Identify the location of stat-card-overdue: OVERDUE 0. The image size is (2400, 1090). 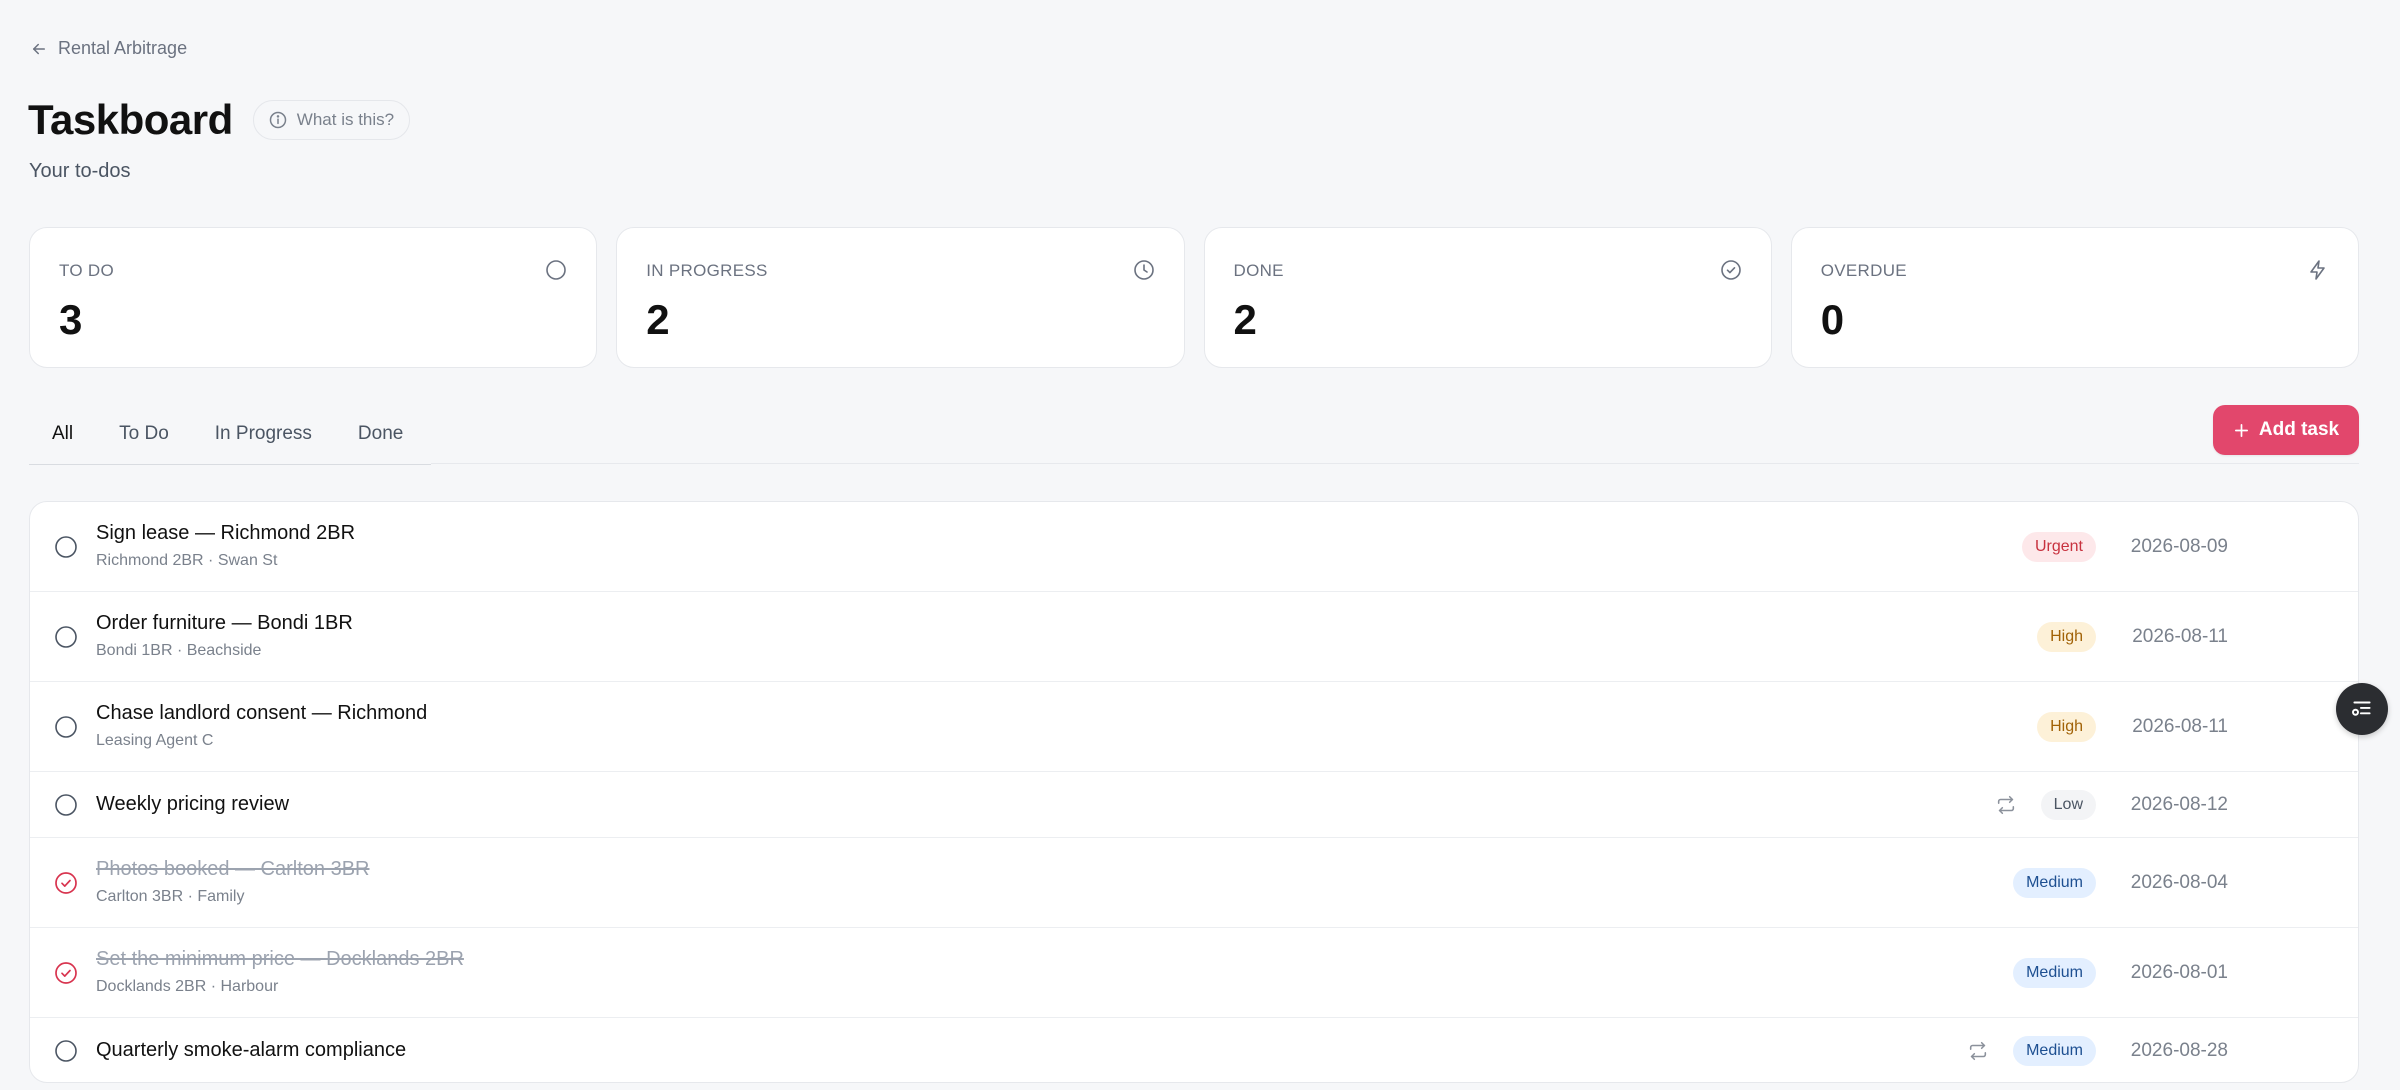
(2074, 297).